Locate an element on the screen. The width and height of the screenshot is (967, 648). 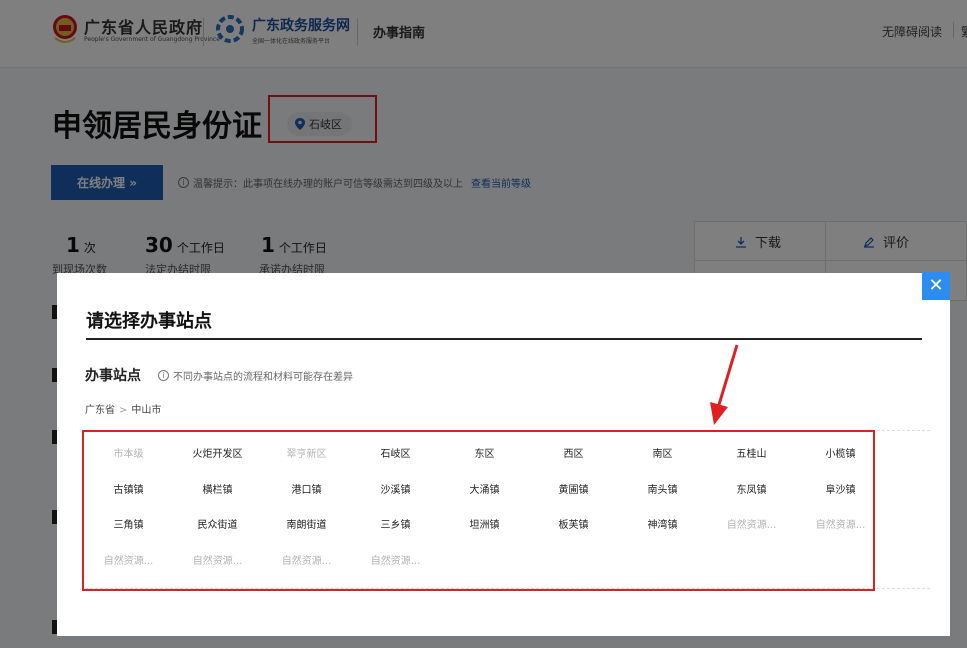
site-note: i 不同办事站点的流程和材料可能存在差异 is located at coordinates (255, 375).